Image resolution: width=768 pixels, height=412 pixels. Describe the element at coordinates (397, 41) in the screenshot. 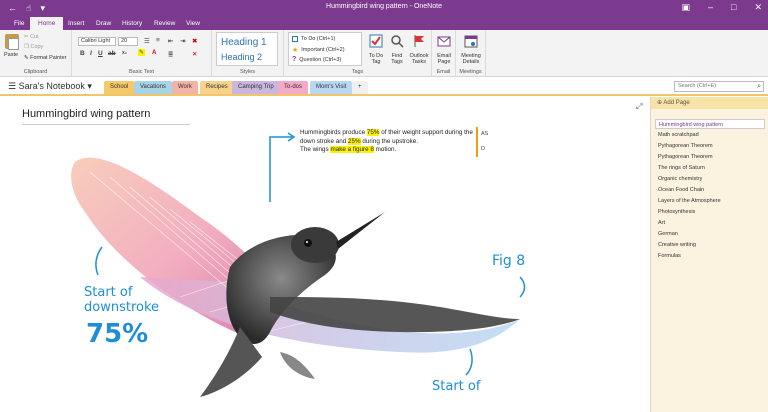

I see `find-tags-icon` at that location.